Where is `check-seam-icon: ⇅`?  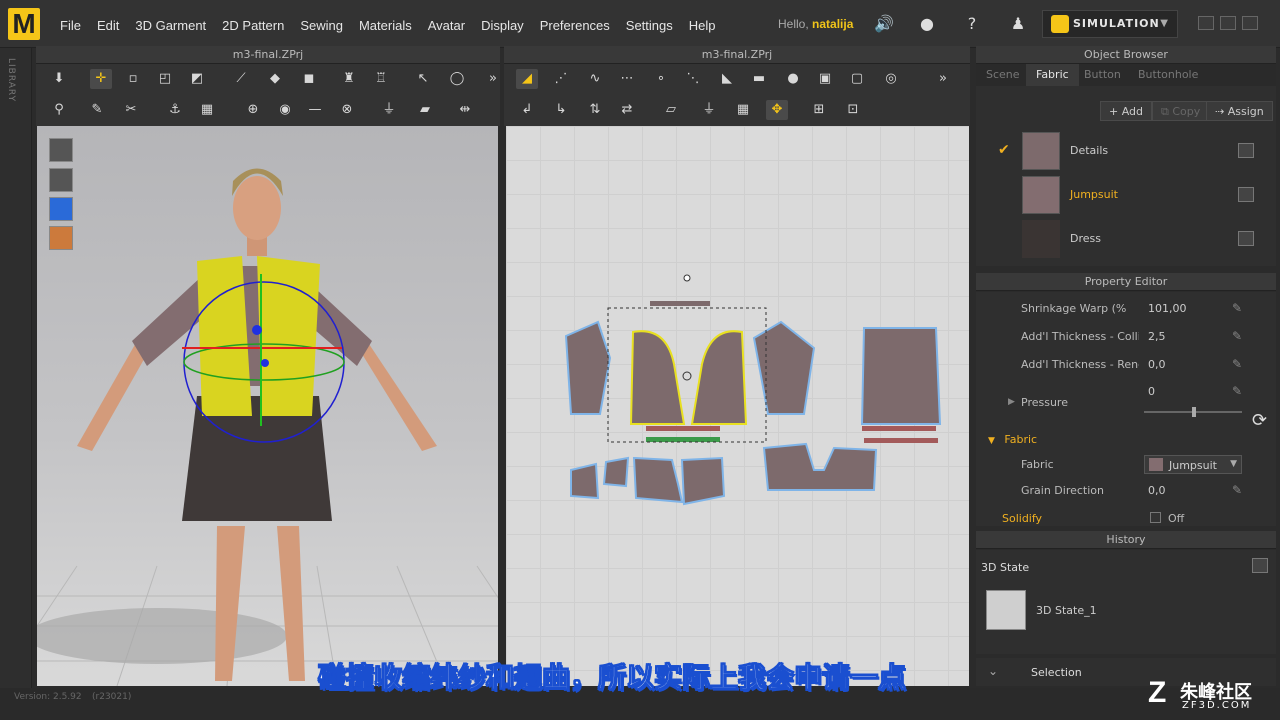
check-seam-icon: ⇅ is located at coordinates (595, 110).